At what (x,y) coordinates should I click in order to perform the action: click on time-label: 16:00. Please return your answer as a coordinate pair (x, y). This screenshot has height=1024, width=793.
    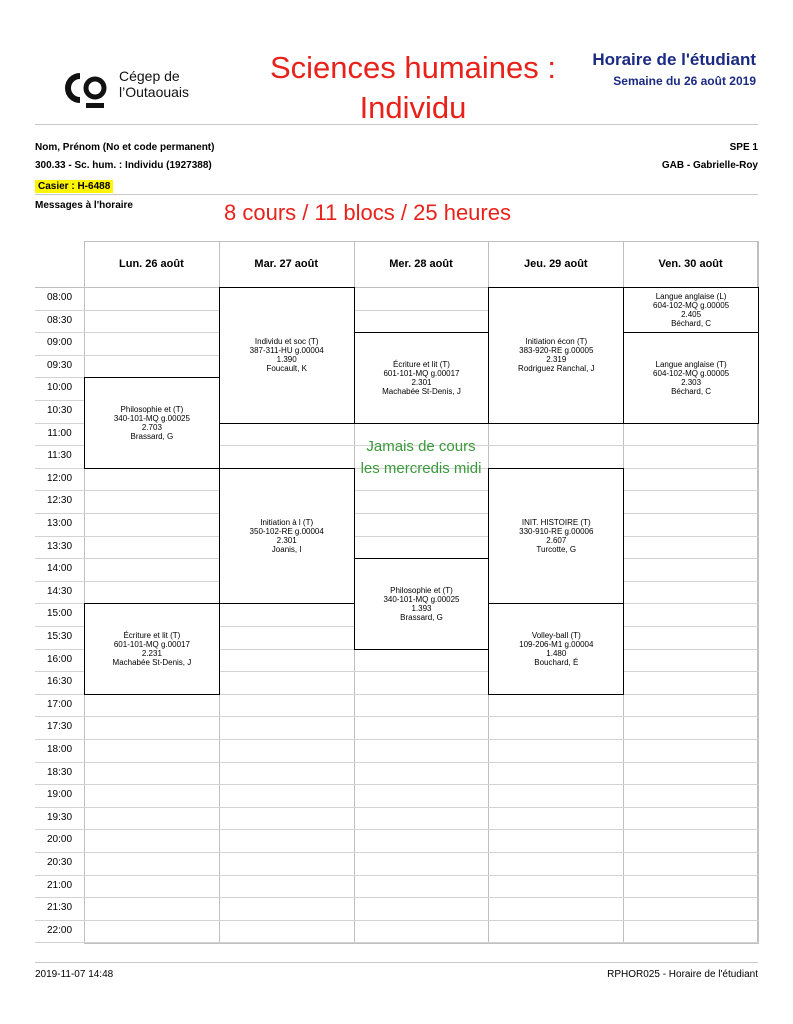
    Looking at the image, I should click on (59, 659).